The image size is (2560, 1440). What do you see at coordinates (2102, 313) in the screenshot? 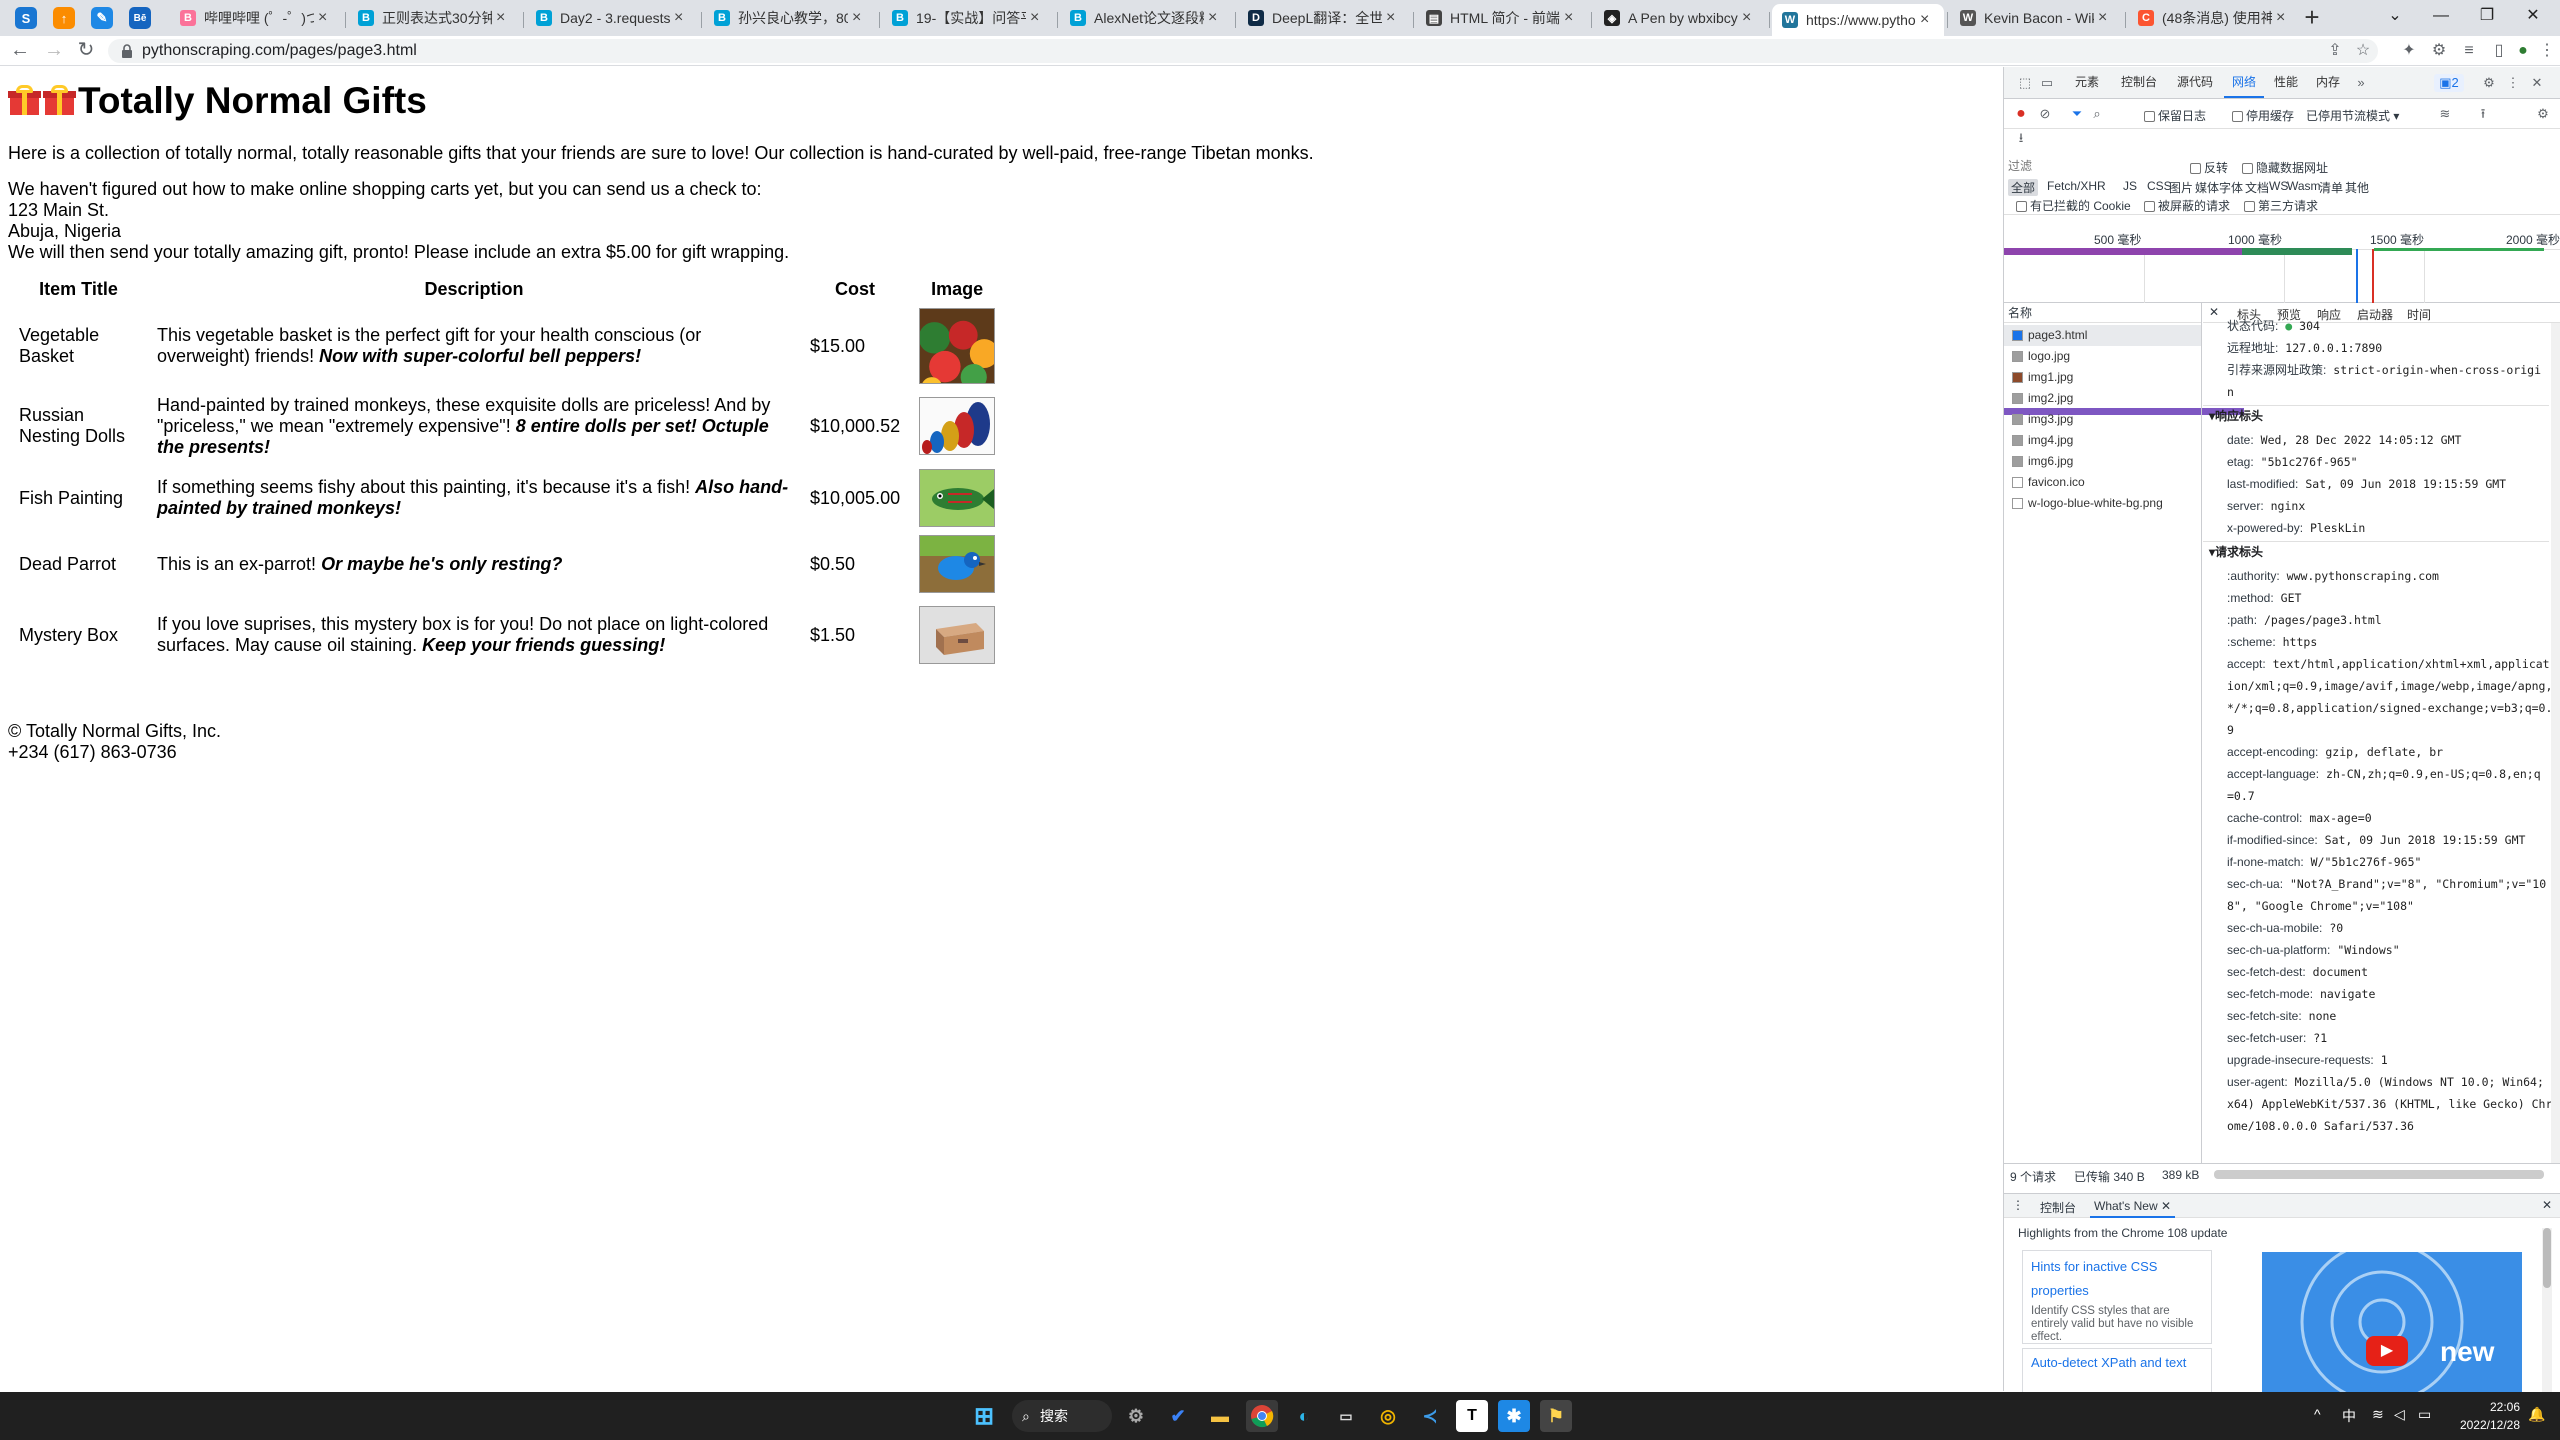
I see `name-column-header: 名称` at bounding box center [2102, 313].